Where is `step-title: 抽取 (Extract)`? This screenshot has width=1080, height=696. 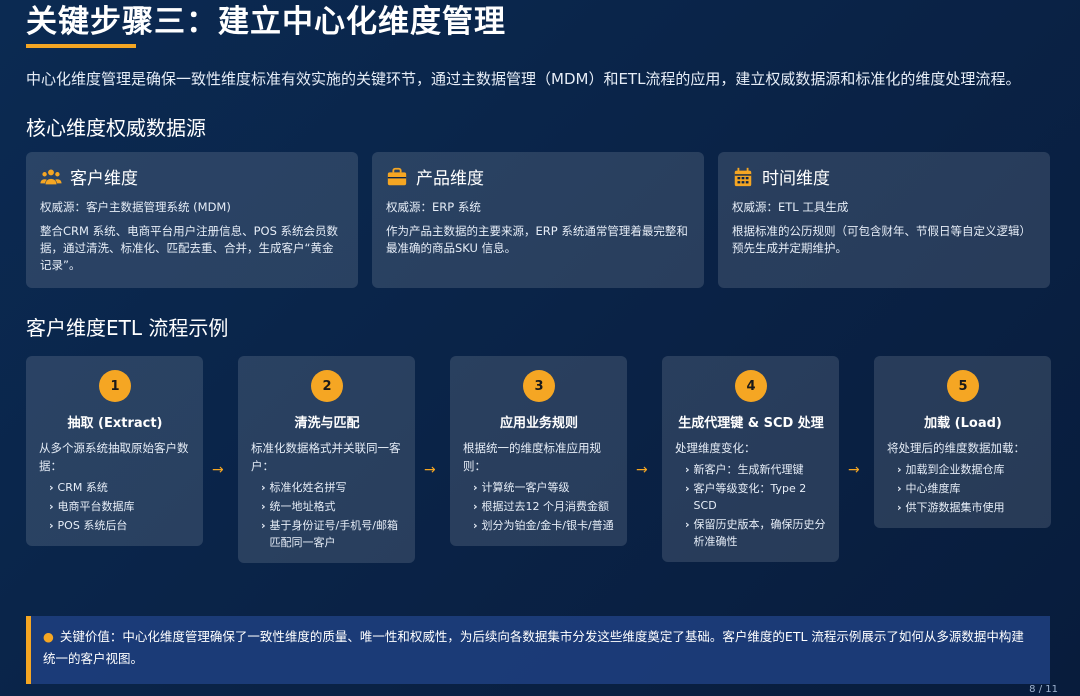 step-title: 抽取 (Extract) is located at coordinates (115, 423).